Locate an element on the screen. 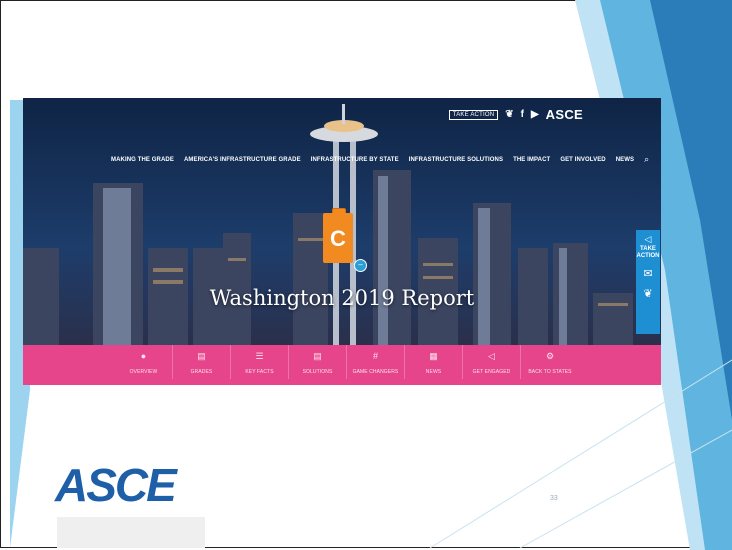  nav-the-impact: THE IMPACT is located at coordinates (531, 160).